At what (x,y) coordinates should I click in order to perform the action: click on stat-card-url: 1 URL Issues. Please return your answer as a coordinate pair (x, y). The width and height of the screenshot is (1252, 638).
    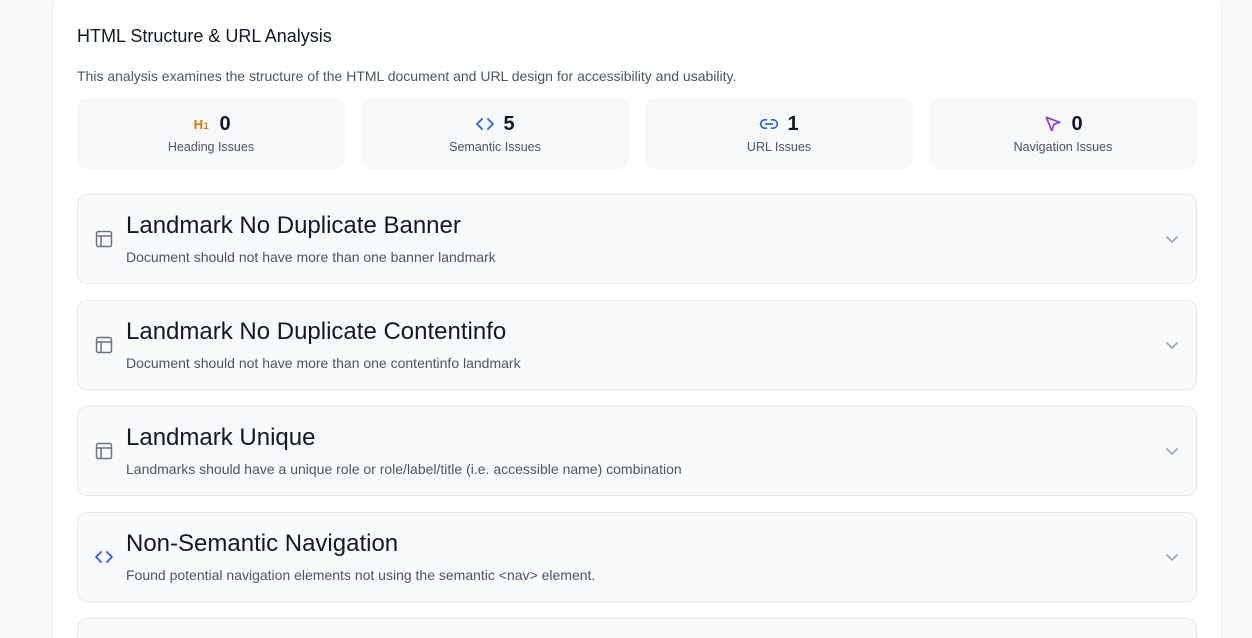
    Looking at the image, I should click on (779, 133).